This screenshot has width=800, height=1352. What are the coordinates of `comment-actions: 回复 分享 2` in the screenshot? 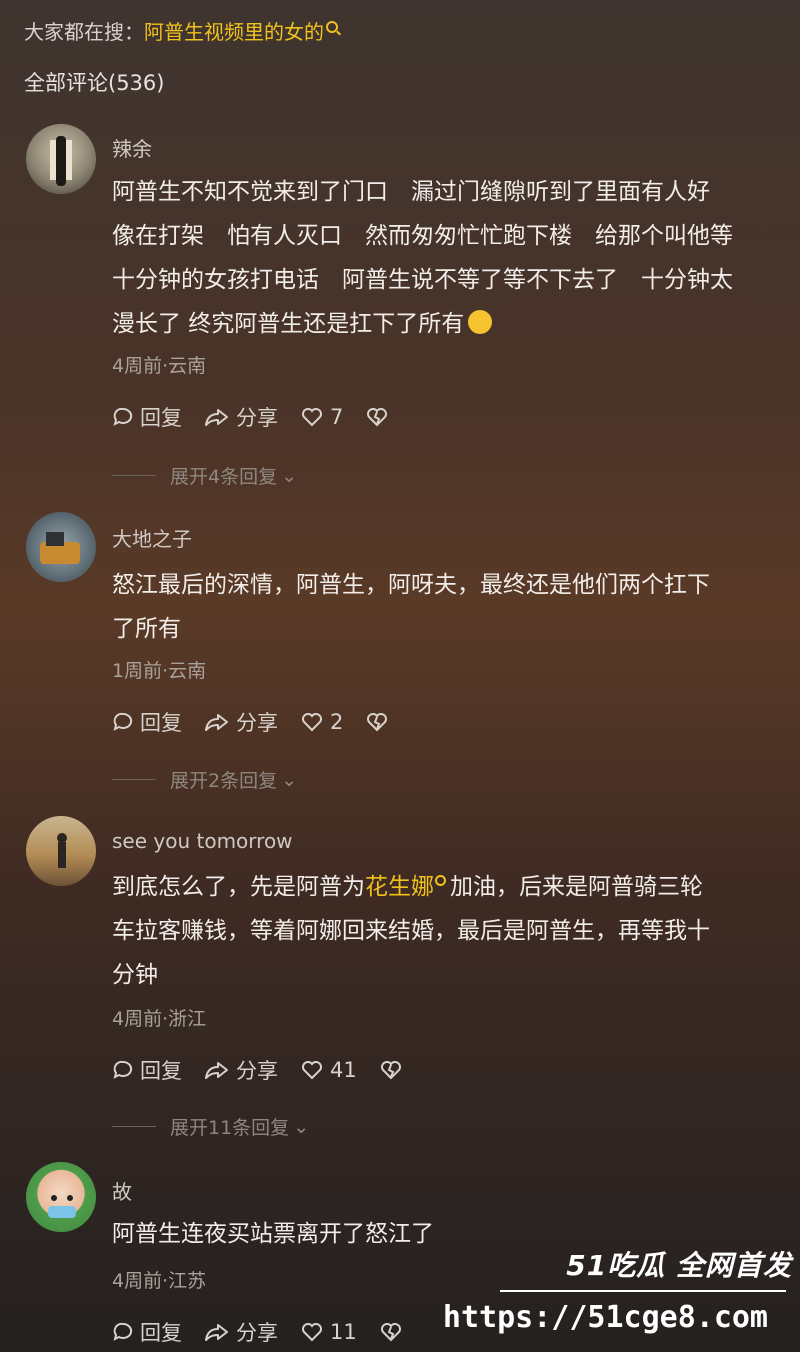 It's located at (264, 722).